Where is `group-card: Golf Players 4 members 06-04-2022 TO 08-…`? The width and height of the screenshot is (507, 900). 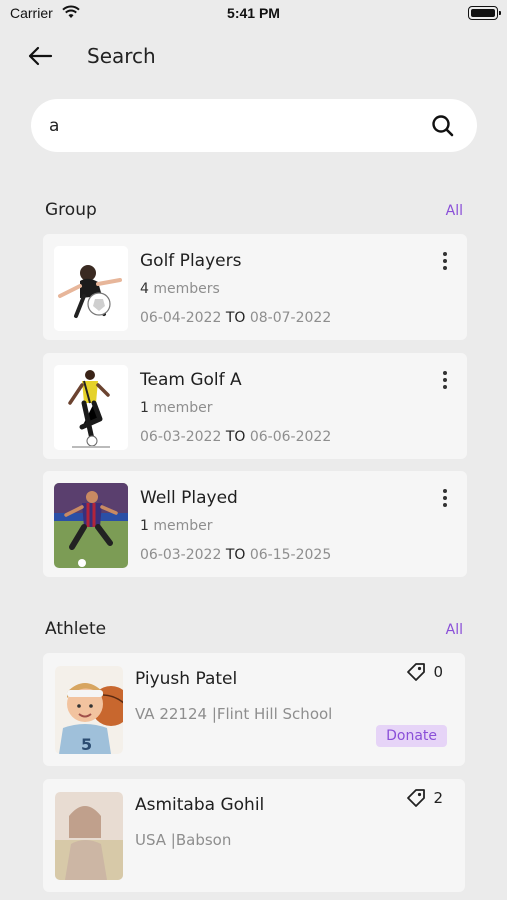
group-card: Golf Players 4 members 06-04-2022 TO 08-… is located at coordinates (255, 287).